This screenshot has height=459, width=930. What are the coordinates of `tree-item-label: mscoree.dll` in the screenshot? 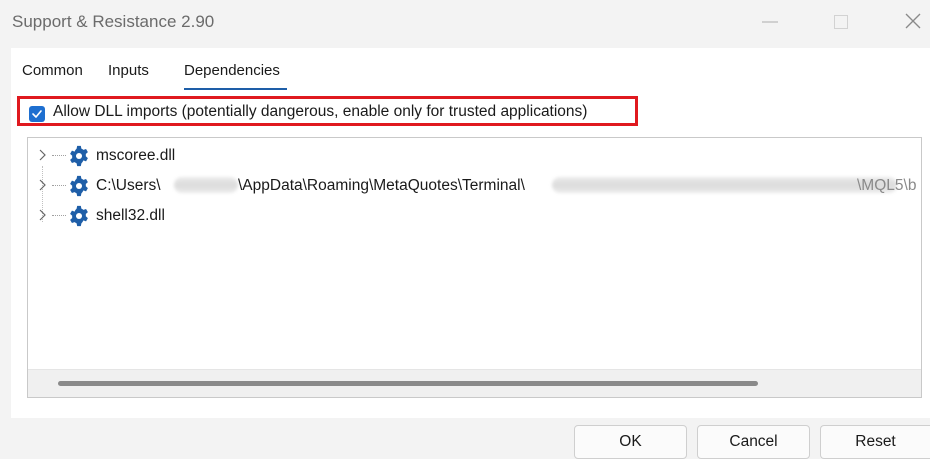 It's located at (136, 155).